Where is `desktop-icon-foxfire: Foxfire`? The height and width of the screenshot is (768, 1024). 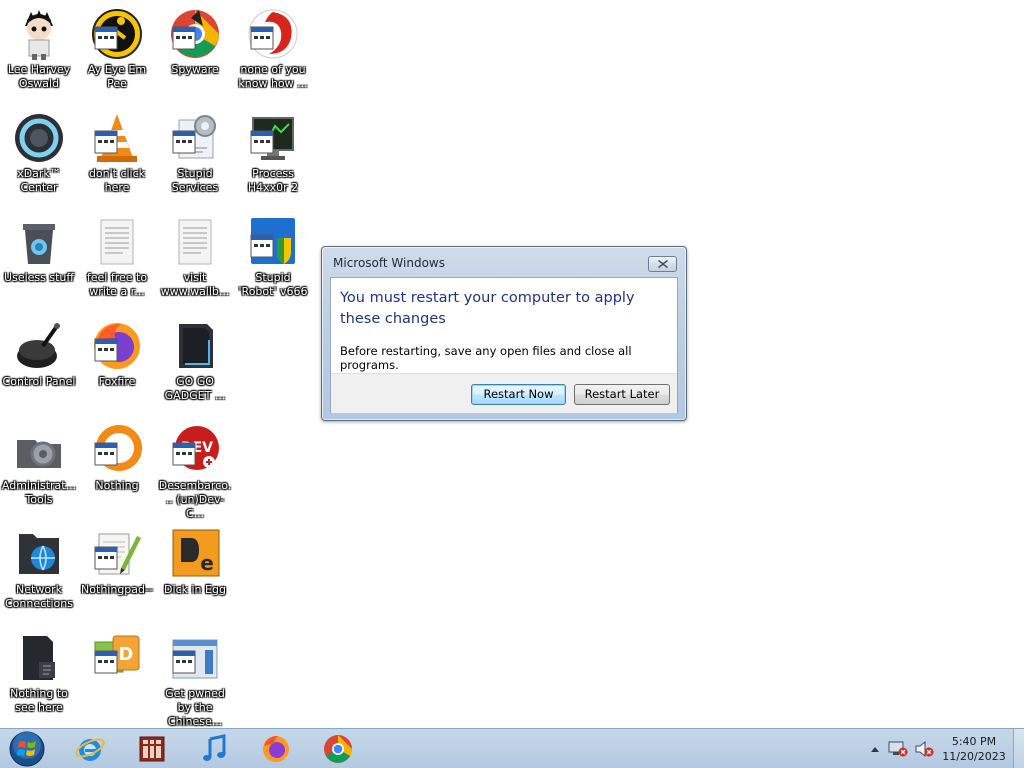 desktop-icon-foxfire: Foxfire is located at coordinates (117, 366).